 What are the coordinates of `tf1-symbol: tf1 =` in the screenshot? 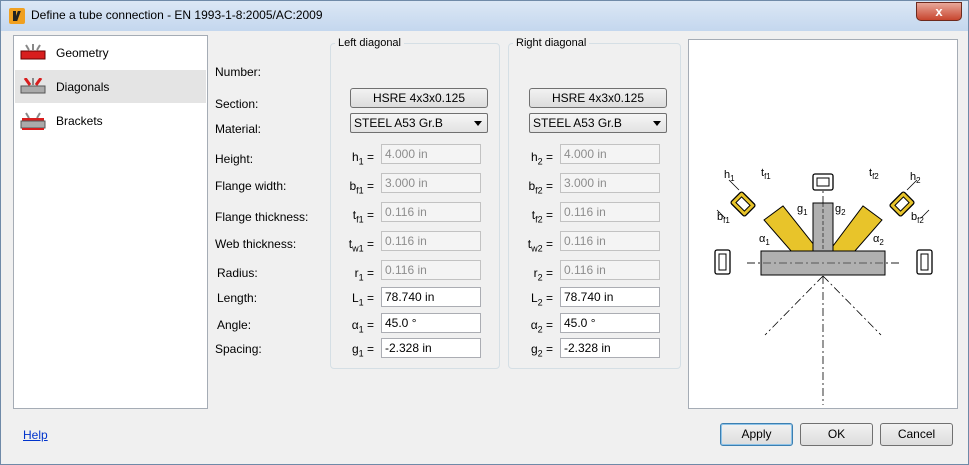 It's located at (363, 216).